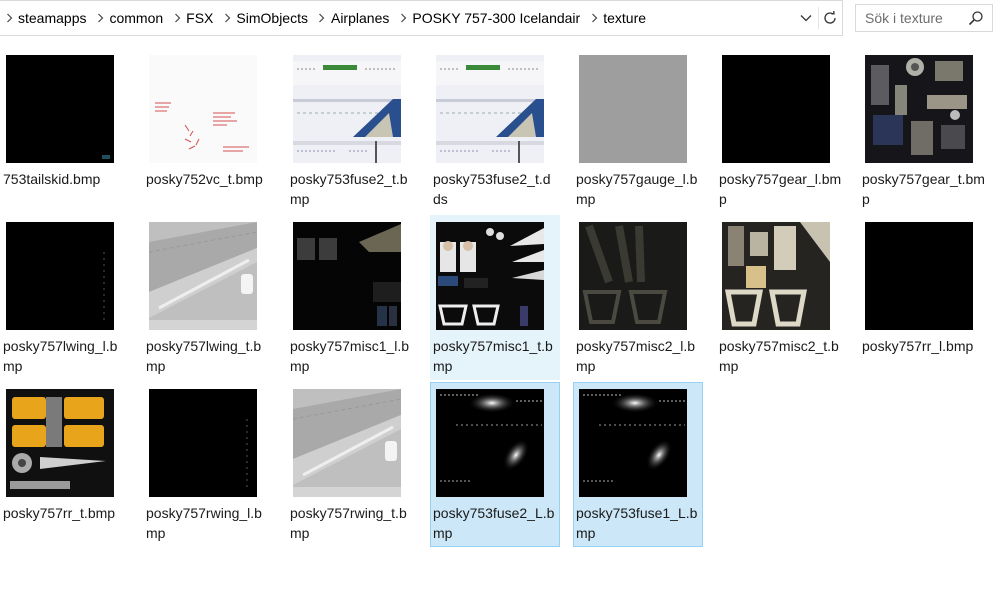 Image resolution: width=1000 pixels, height=604 pixels. Describe the element at coordinates (493, 356) in the screenshot. I see `file-name: posky757misc1_t.bmp` at that location.